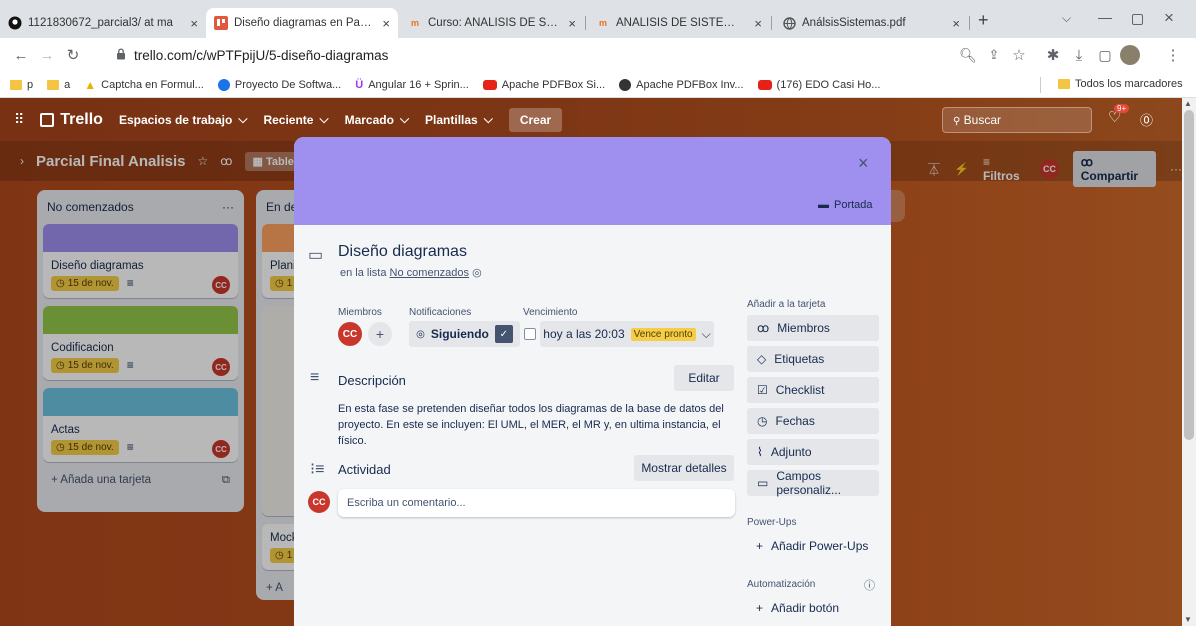 Image resolution: width=1196 pixels, height=626 pixels. I want to click on show-details-button: Mostrar detalles, so click(684, 468).